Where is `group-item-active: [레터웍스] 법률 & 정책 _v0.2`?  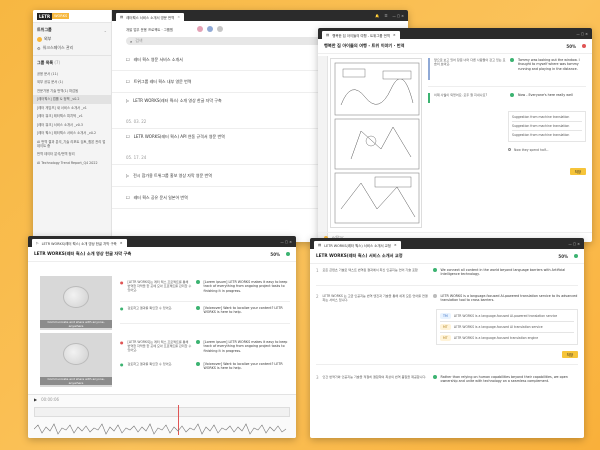 group-item-active: [레터웍스] 법률 & 정책 _v0.2 is located at coordinates (72, 99).